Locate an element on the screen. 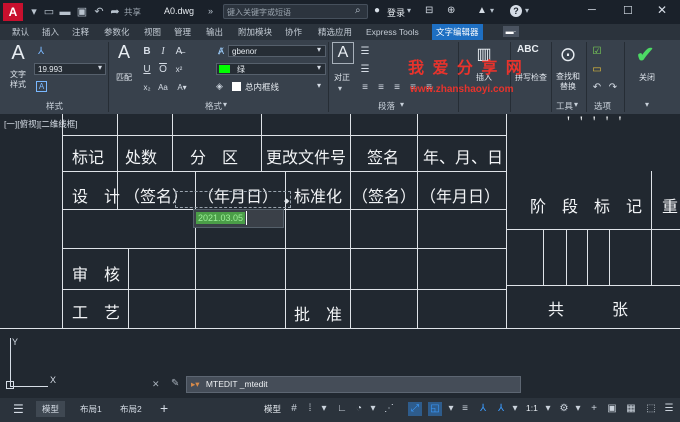  justification-icon: A is located at coordinates (343, 53).